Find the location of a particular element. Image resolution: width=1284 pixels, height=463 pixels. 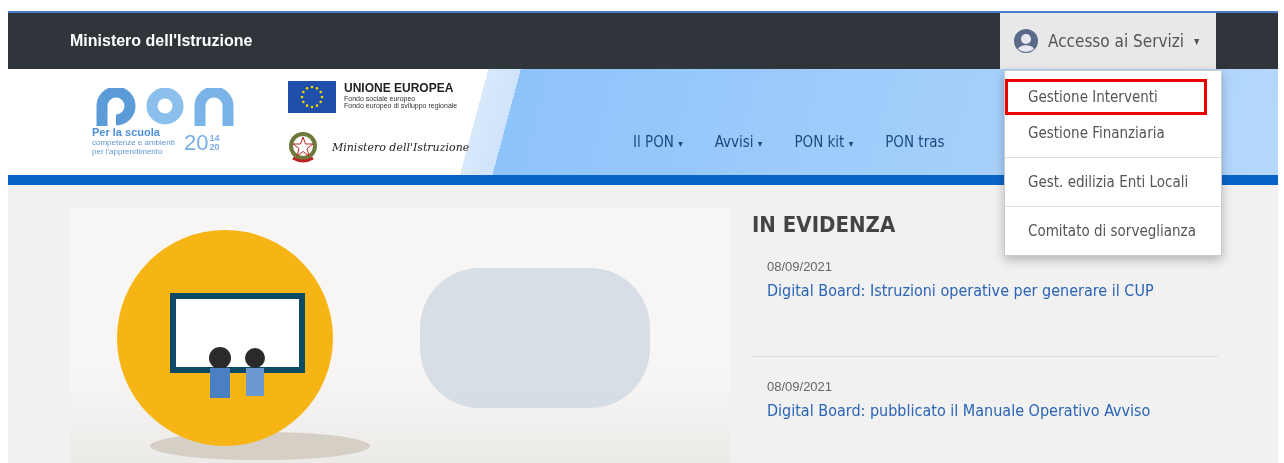

menu-item: Gestione Interventi is located at coordinates (1106, 97).